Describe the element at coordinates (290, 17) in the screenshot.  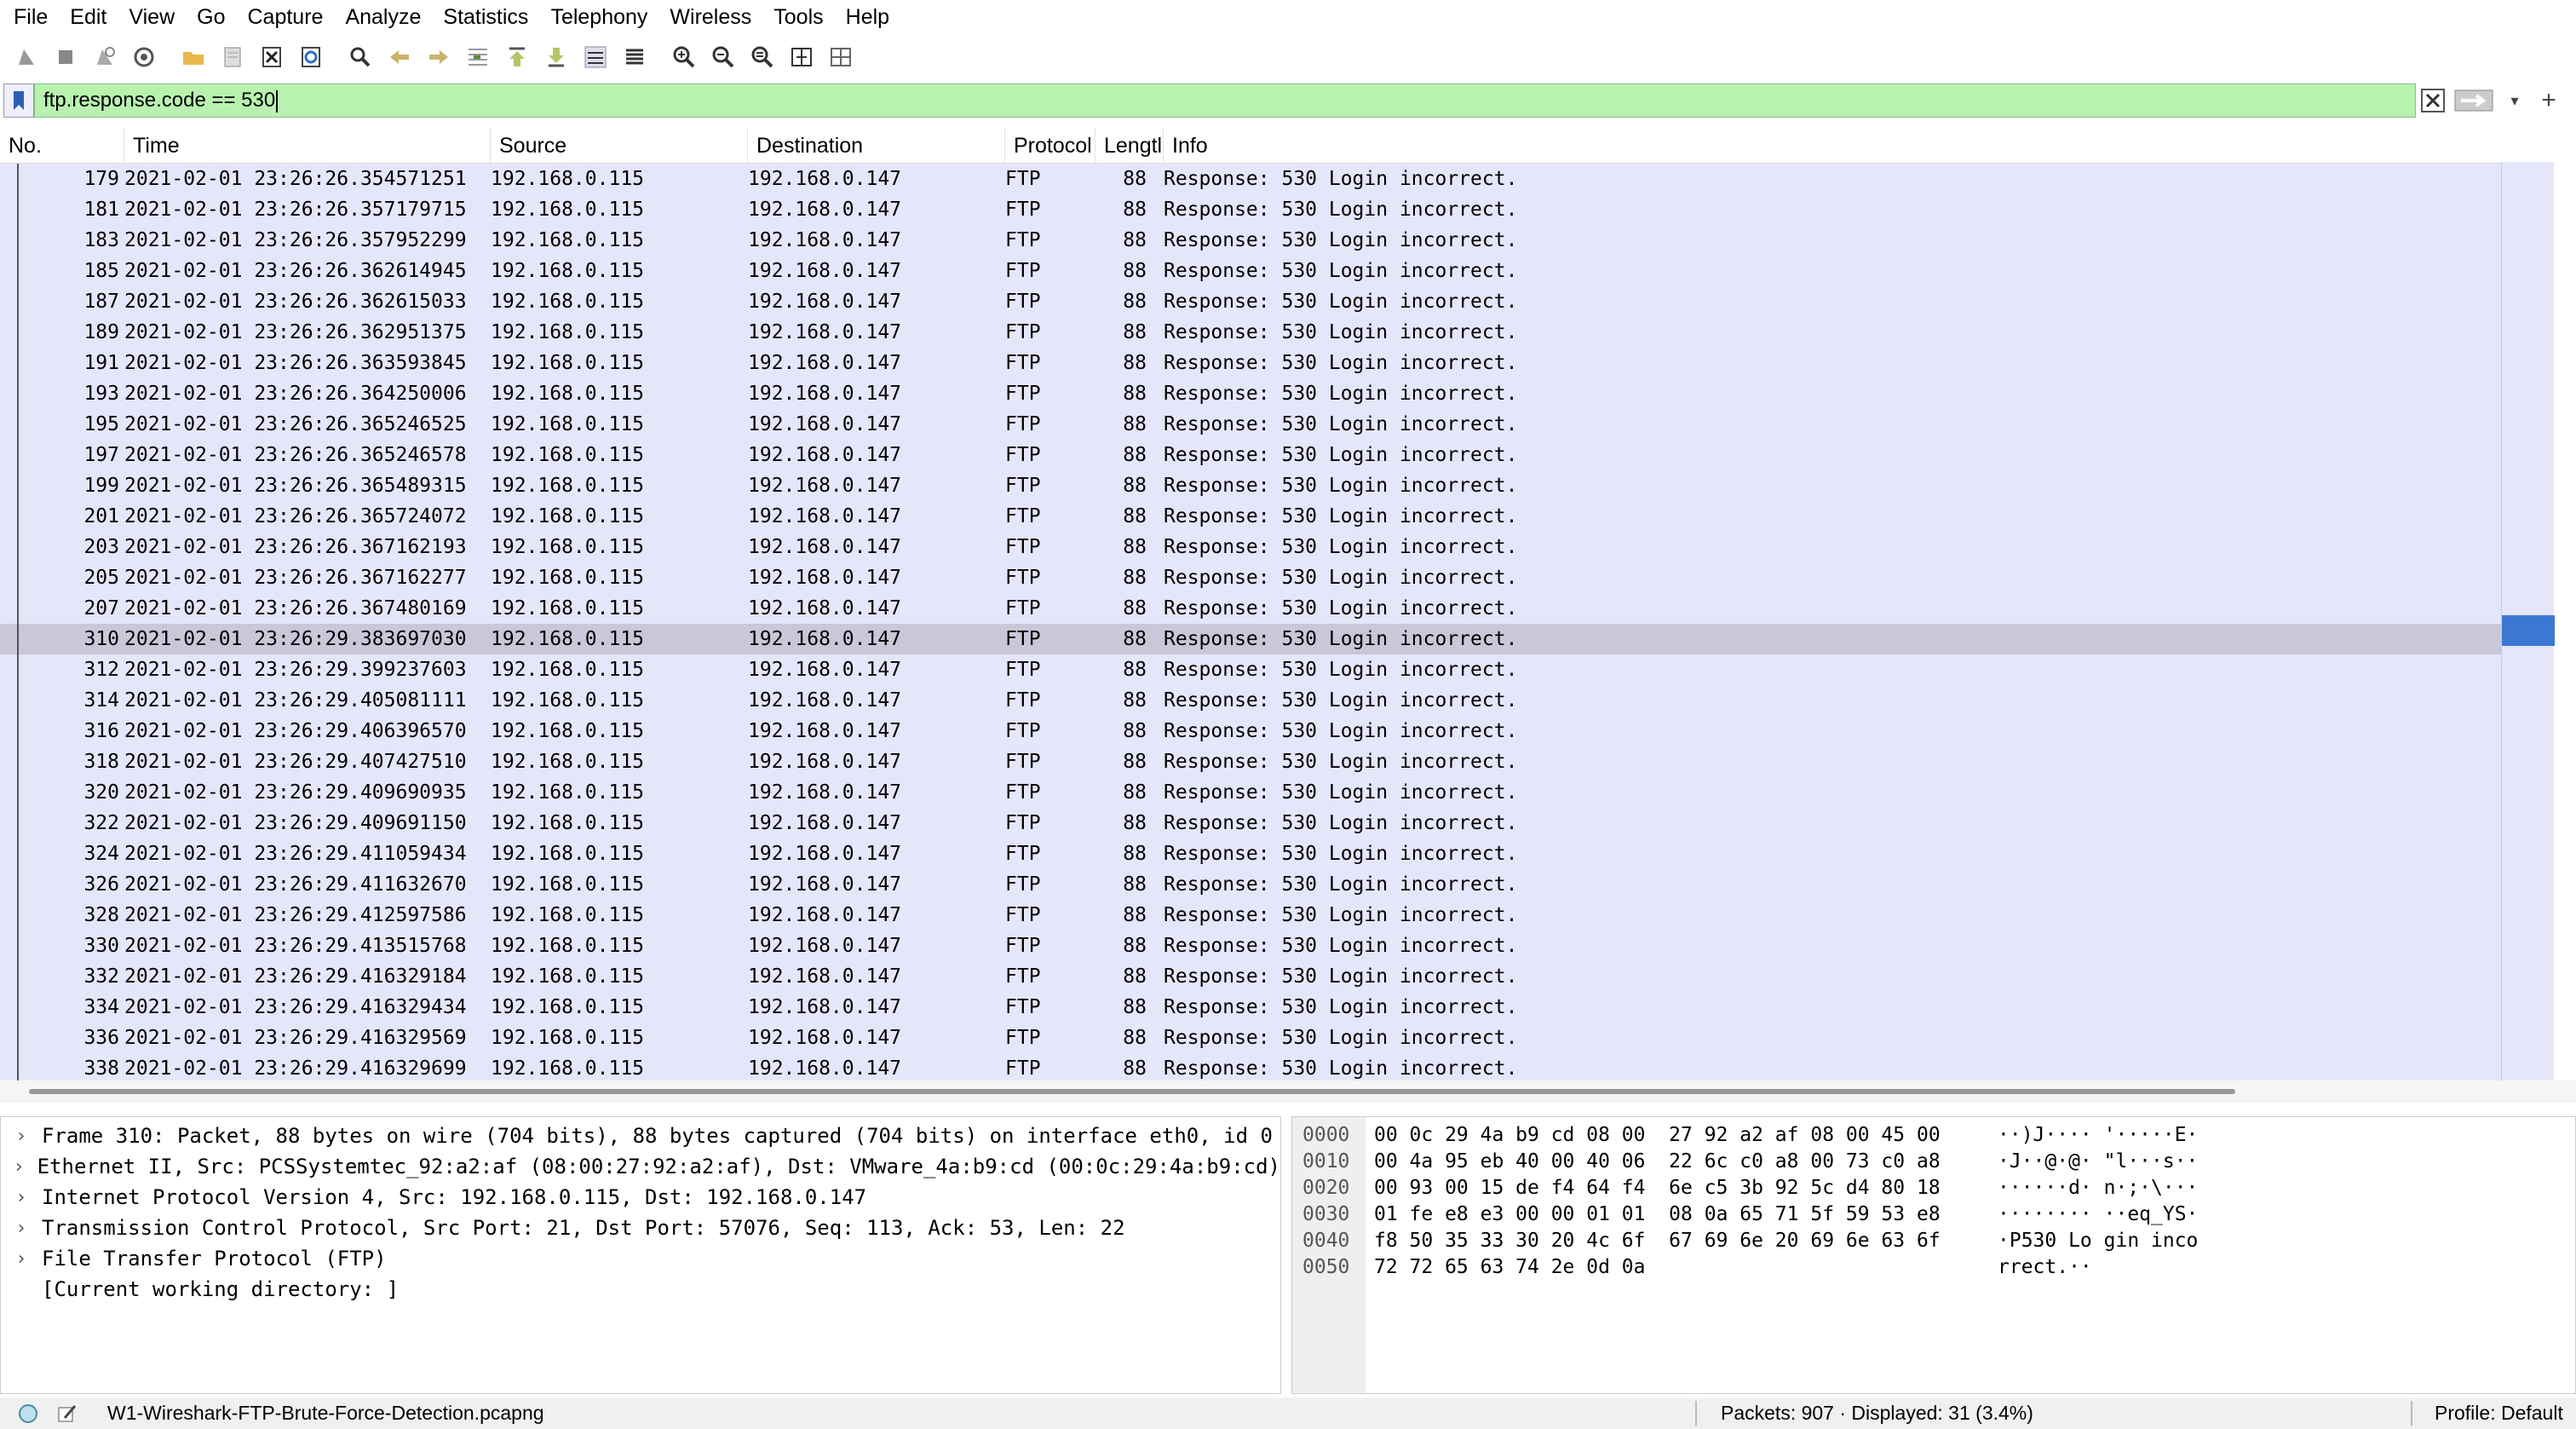
I see `menu-capture: Capture` at that location.